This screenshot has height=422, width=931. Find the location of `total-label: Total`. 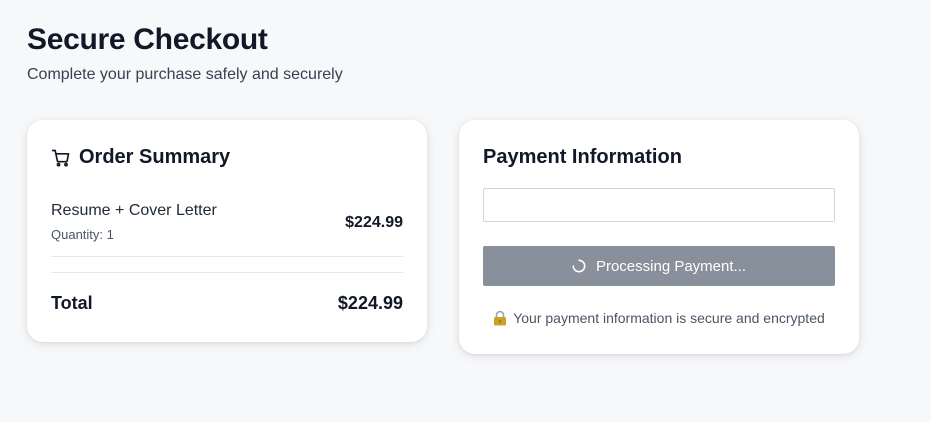

total-label: Total is located at coordinates (72, 303).